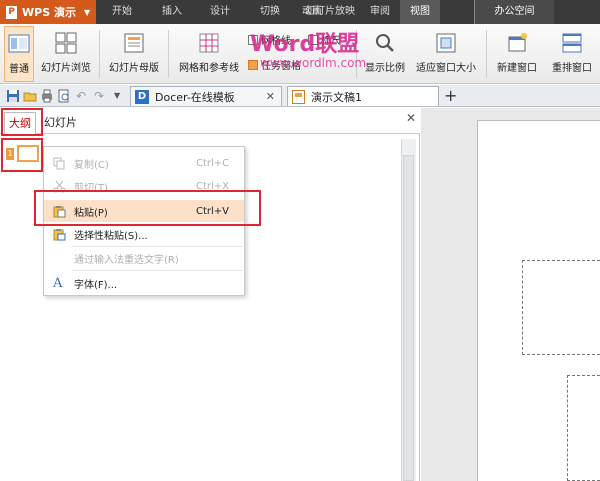 This screenshot has width=600, height=481. I want to click on save-icon, so click(13, 96).